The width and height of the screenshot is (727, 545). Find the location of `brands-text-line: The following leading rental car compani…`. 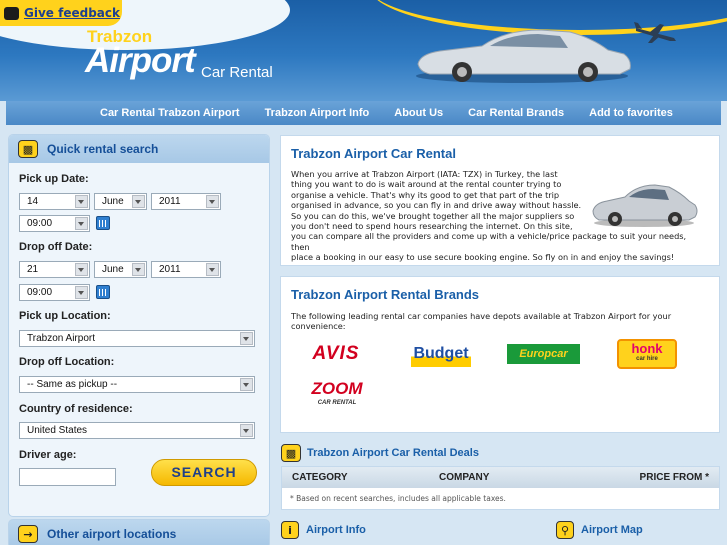

brands-text-line: The following leading rental car compani… is located at coordinates (481, 316).